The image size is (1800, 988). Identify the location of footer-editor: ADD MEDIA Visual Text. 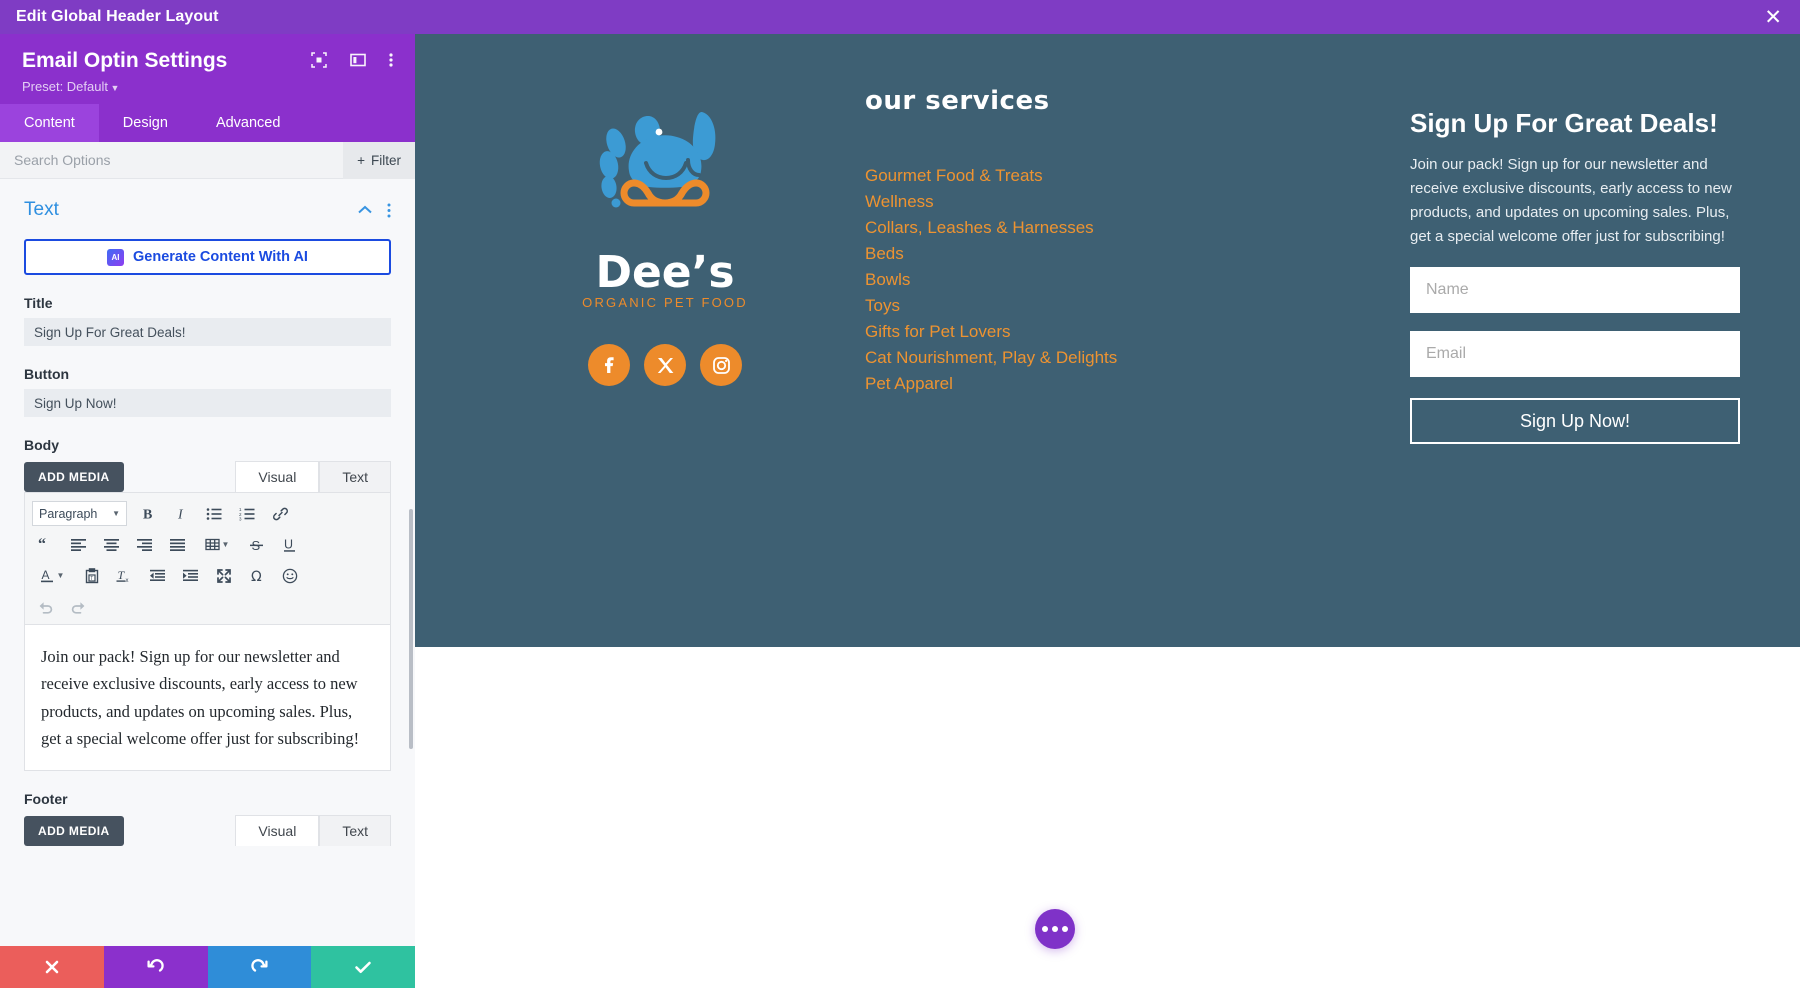
(207, 830).